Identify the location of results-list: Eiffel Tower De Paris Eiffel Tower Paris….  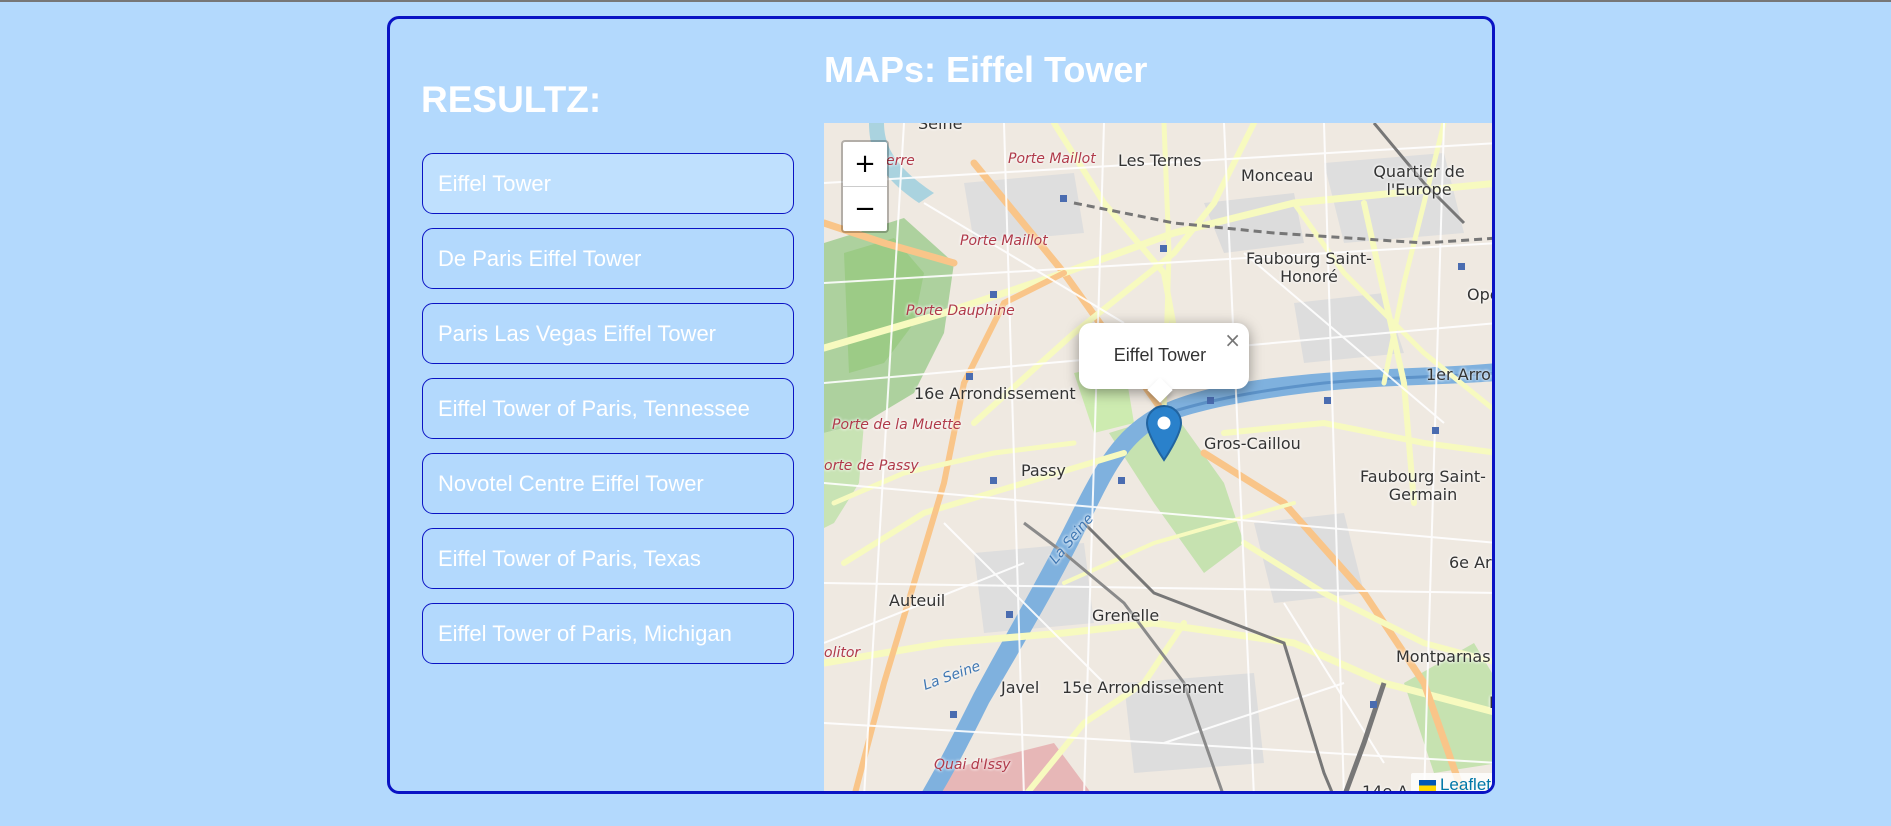
(608, 415).